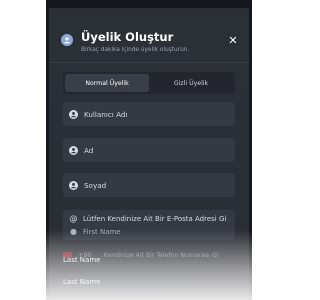 The height and width of the screenshot is (300, 320). What do you see at coordinates (95, 185) in the screenshot?
I see `surname-placeholder: Soyad` at bounding box center [95, 185].